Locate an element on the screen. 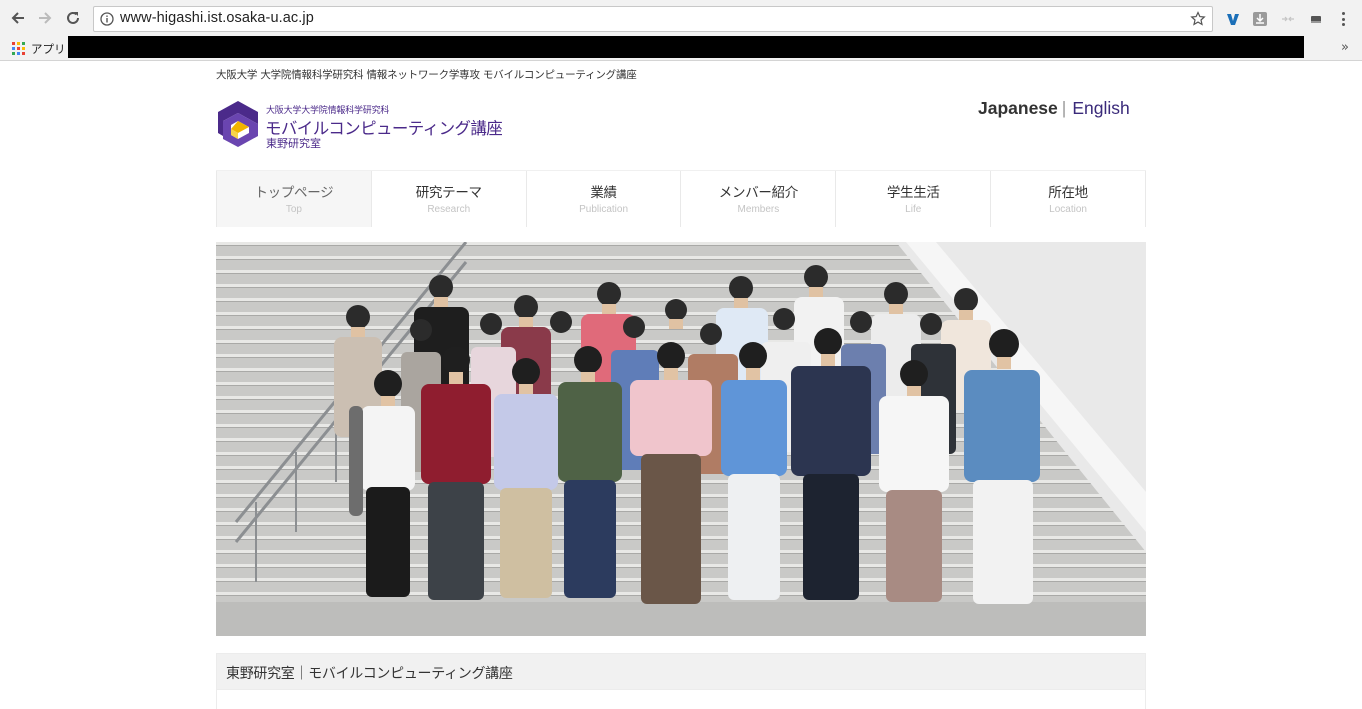 The image size is (1362, 709). nav-item-research: 研究テーマ Research is located at coordinates (449, 199).